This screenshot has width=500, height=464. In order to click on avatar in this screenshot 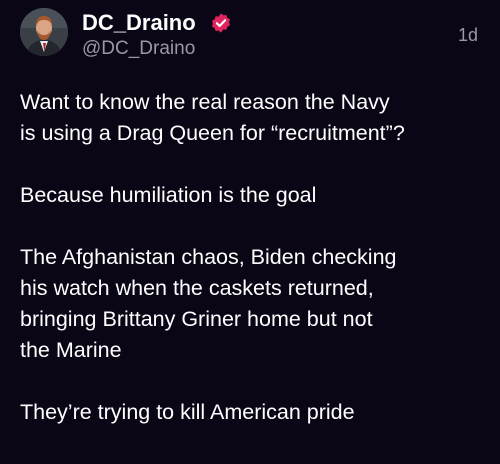, I will do `click(44, 32)`.